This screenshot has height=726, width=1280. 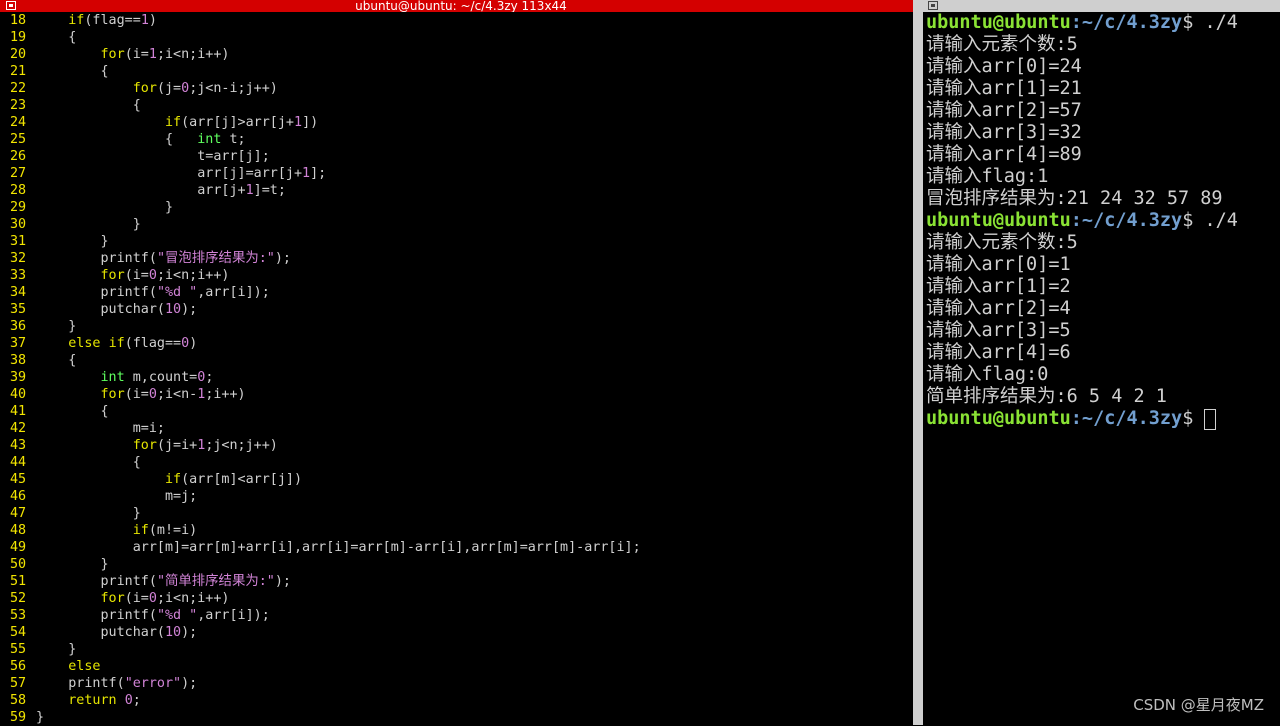 I want to click on code-token: ;i++), so click(x=225, y=394).